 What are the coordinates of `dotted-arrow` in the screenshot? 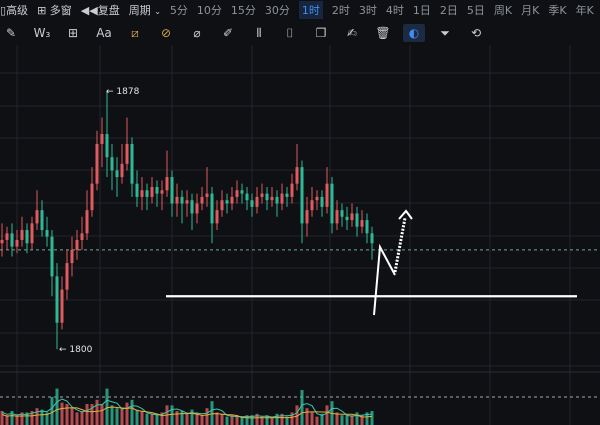 It's located at (400, 245).